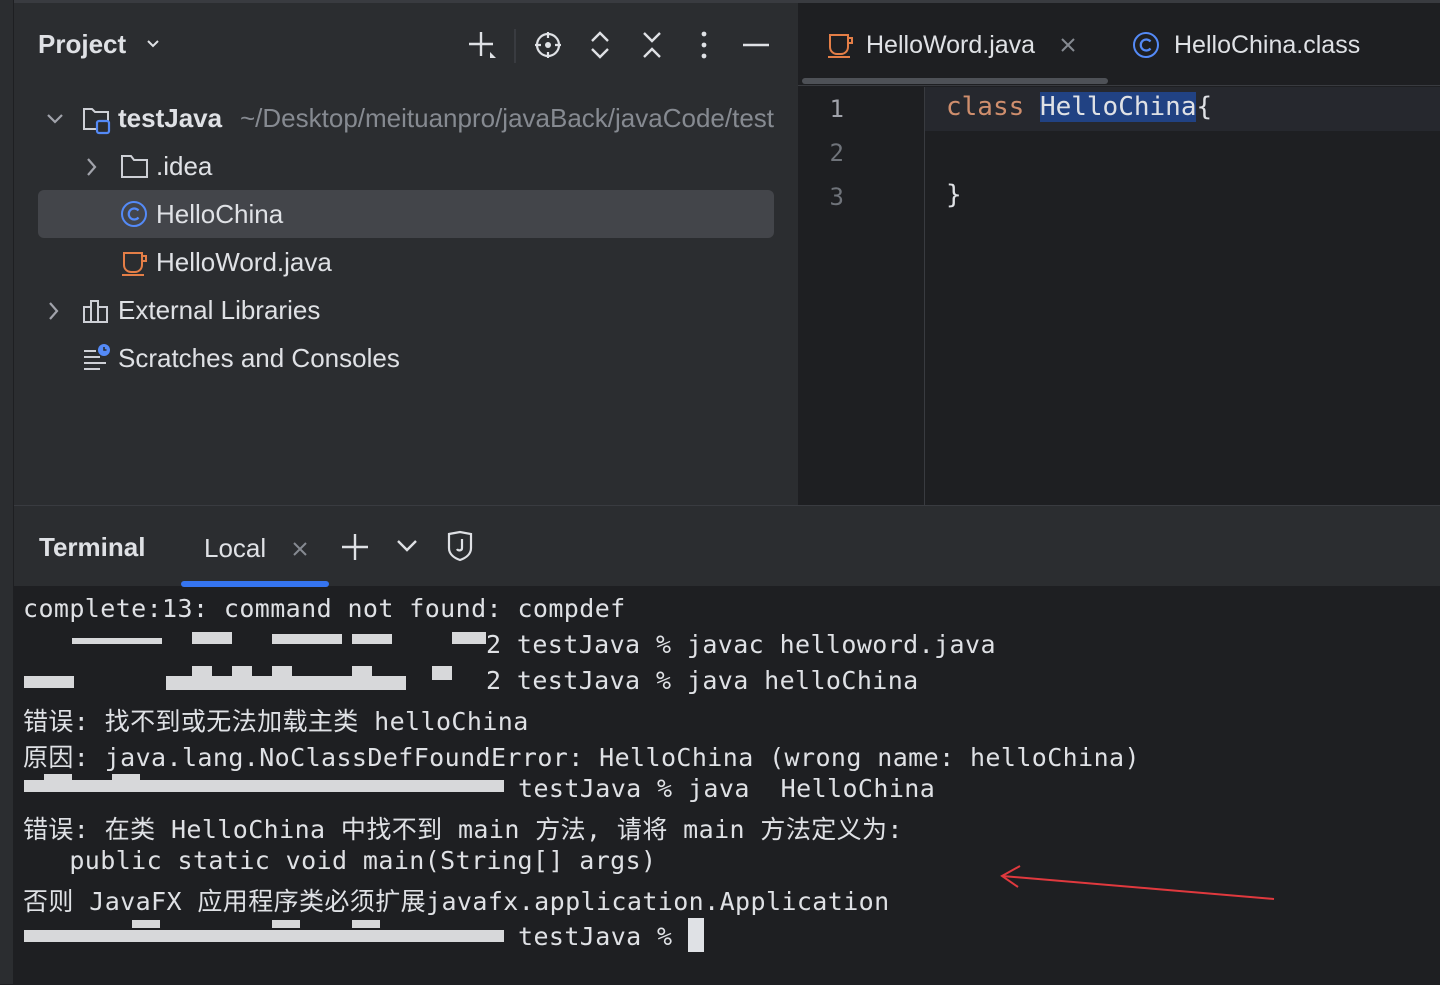  Describe the element at coordinates (219, 310) in the screenshot. I see `tree-item-label: External Libraries` at that location.